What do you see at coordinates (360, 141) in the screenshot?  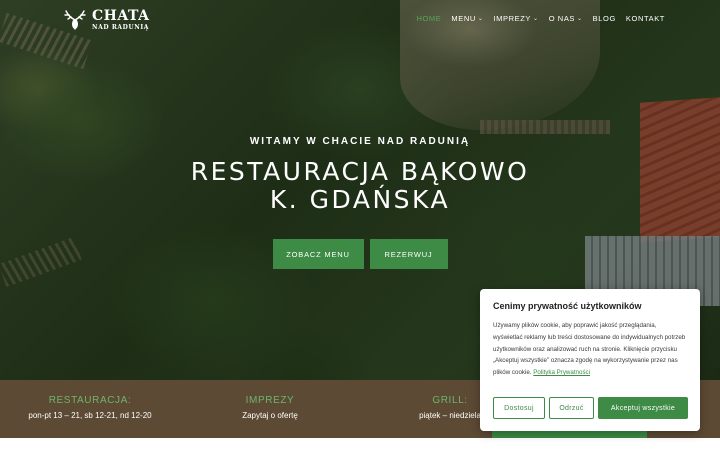 I see `hero-welcome: WITAMY W CHACIE NAD RADUNIĄ` at bounding box center [360, 141].